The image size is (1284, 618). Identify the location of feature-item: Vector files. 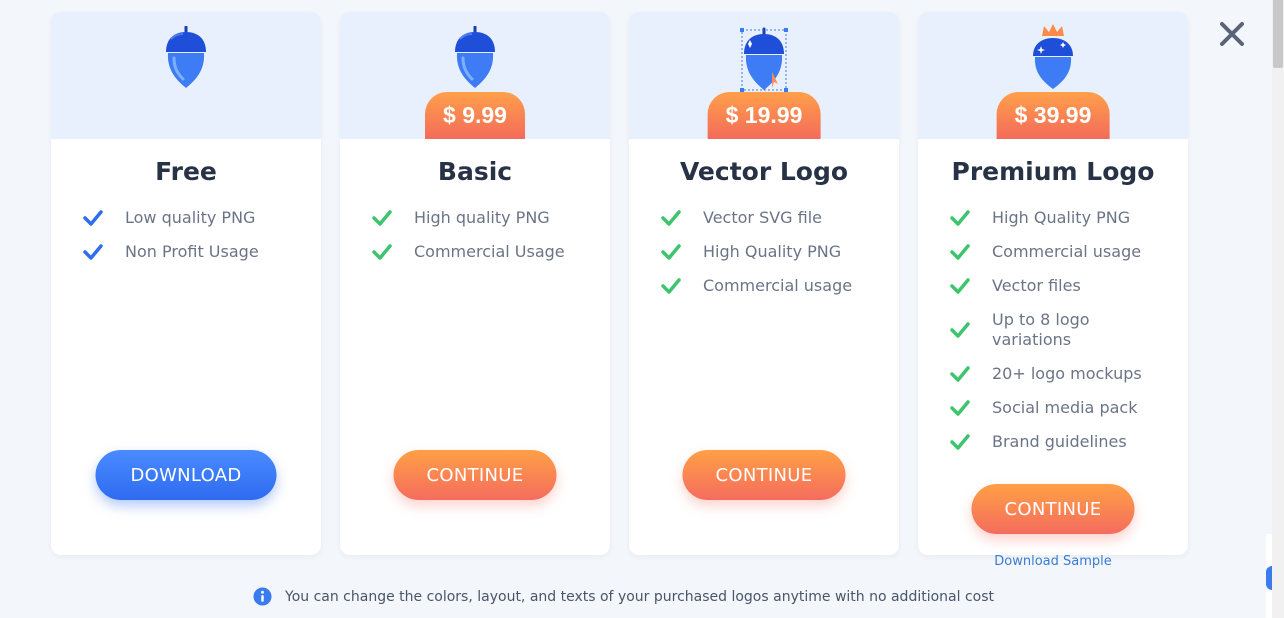
(1057, 286).